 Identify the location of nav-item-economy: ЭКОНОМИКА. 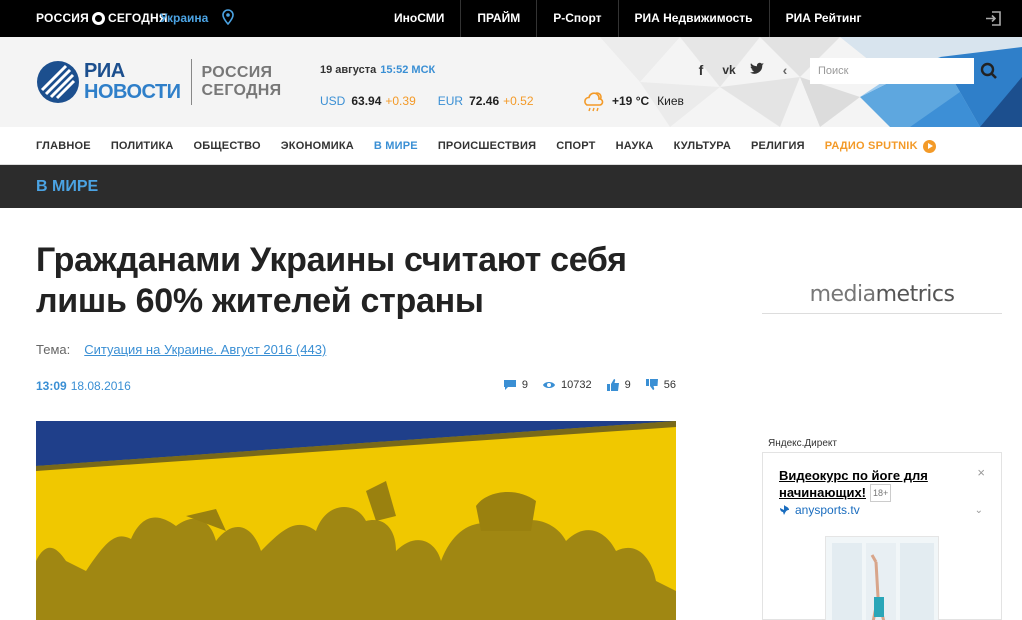
(317, 146).